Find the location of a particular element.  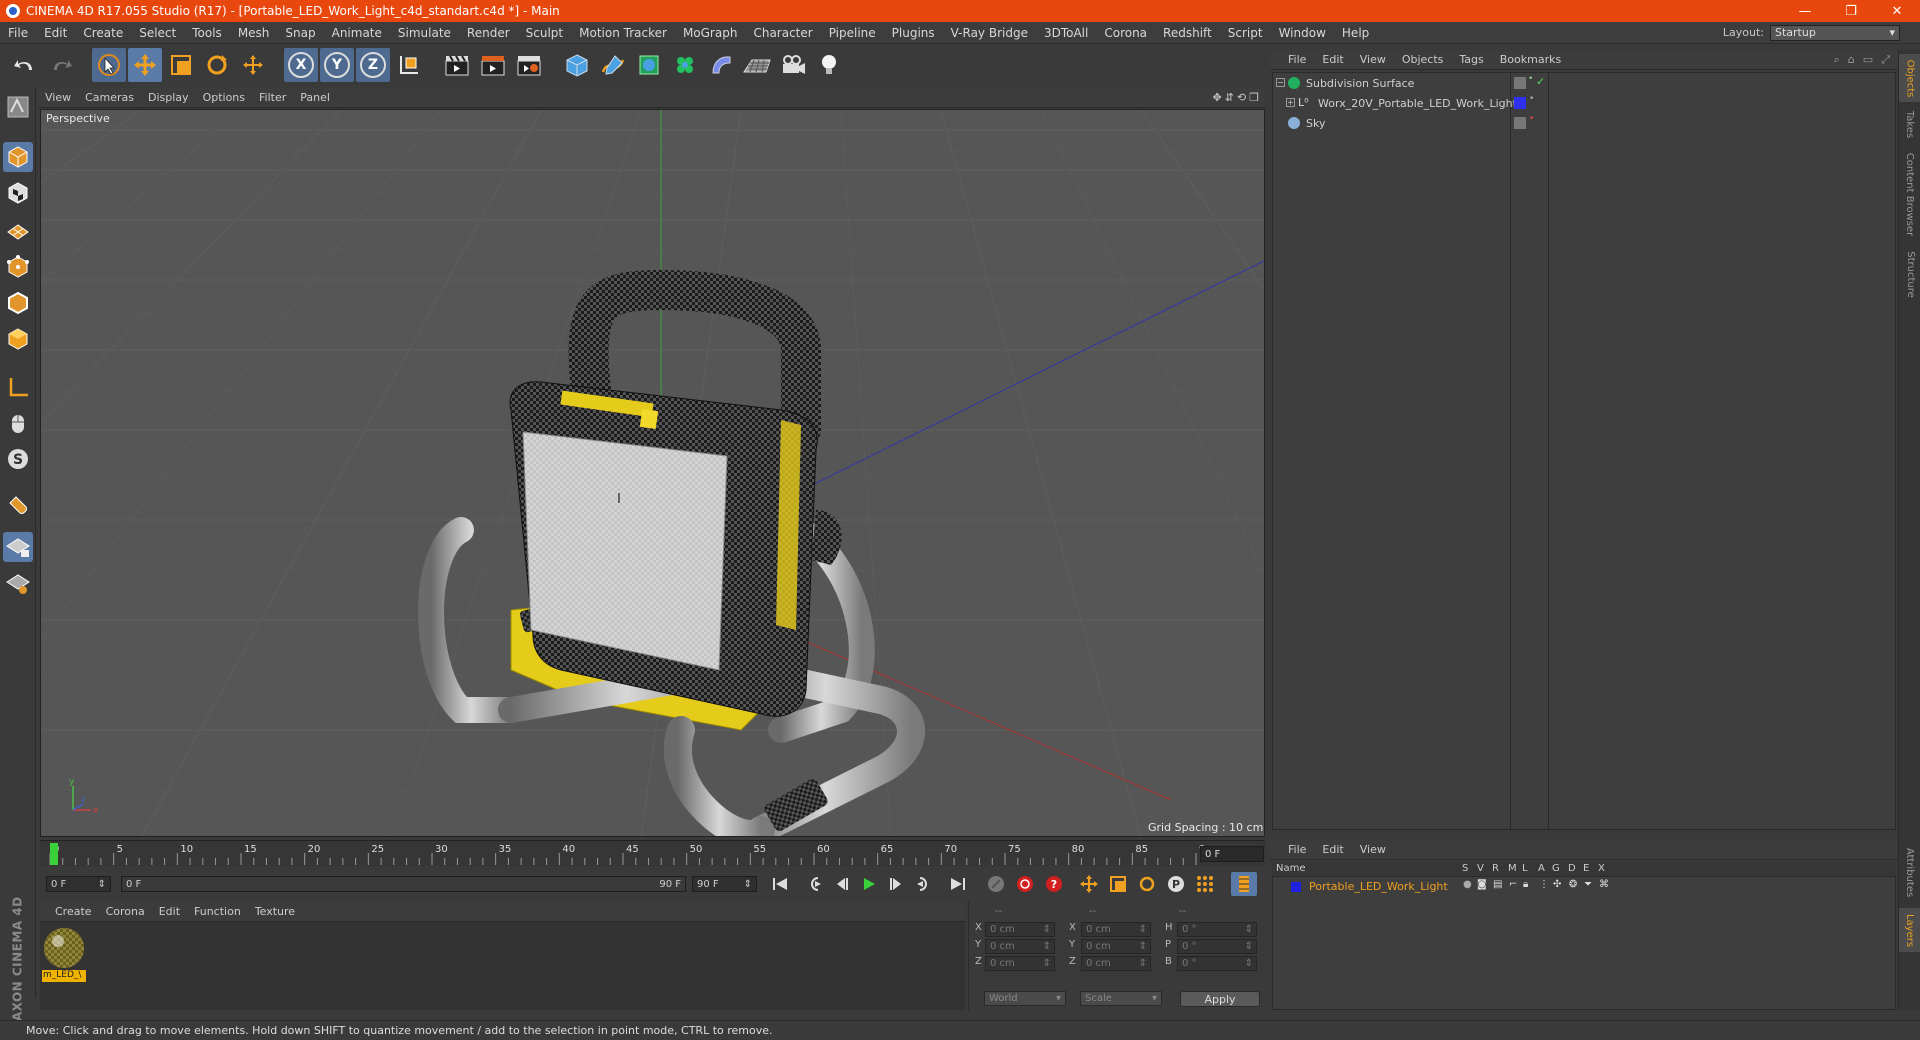

layer-name: Portable_LED_Work_Light is located at coordinates (1378, 886).